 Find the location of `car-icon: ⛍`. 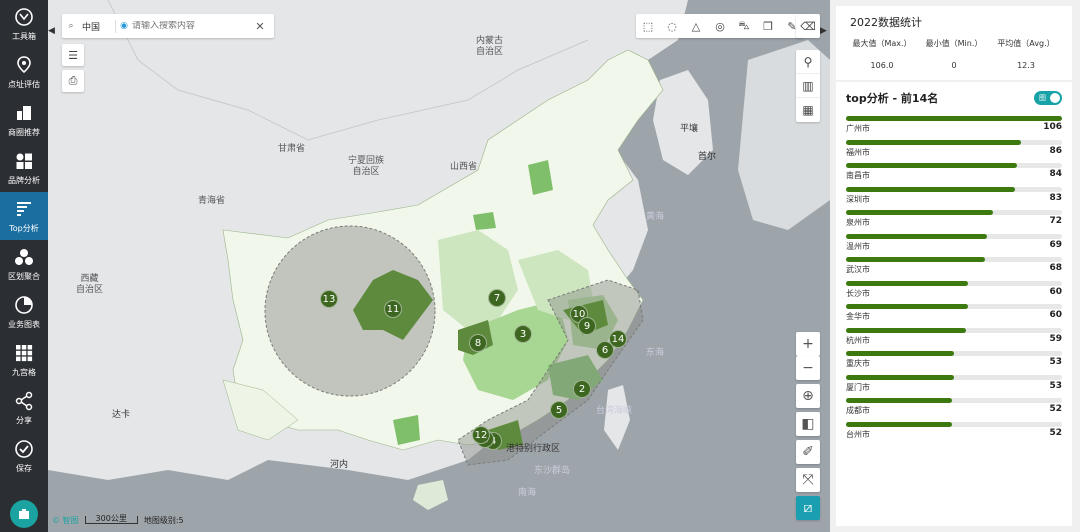

car-icon: ⛍ is located at coordinates (744, 26).